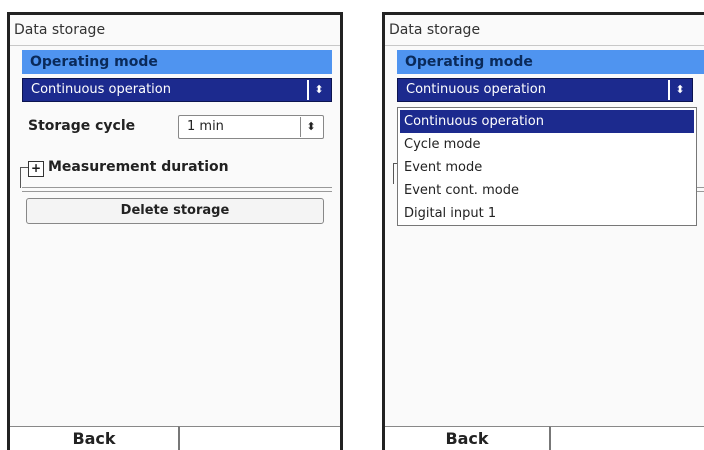 This screenshot has height=450, width=704. I want to click on delete-storage-button: Delete storage, so click(175, 211).